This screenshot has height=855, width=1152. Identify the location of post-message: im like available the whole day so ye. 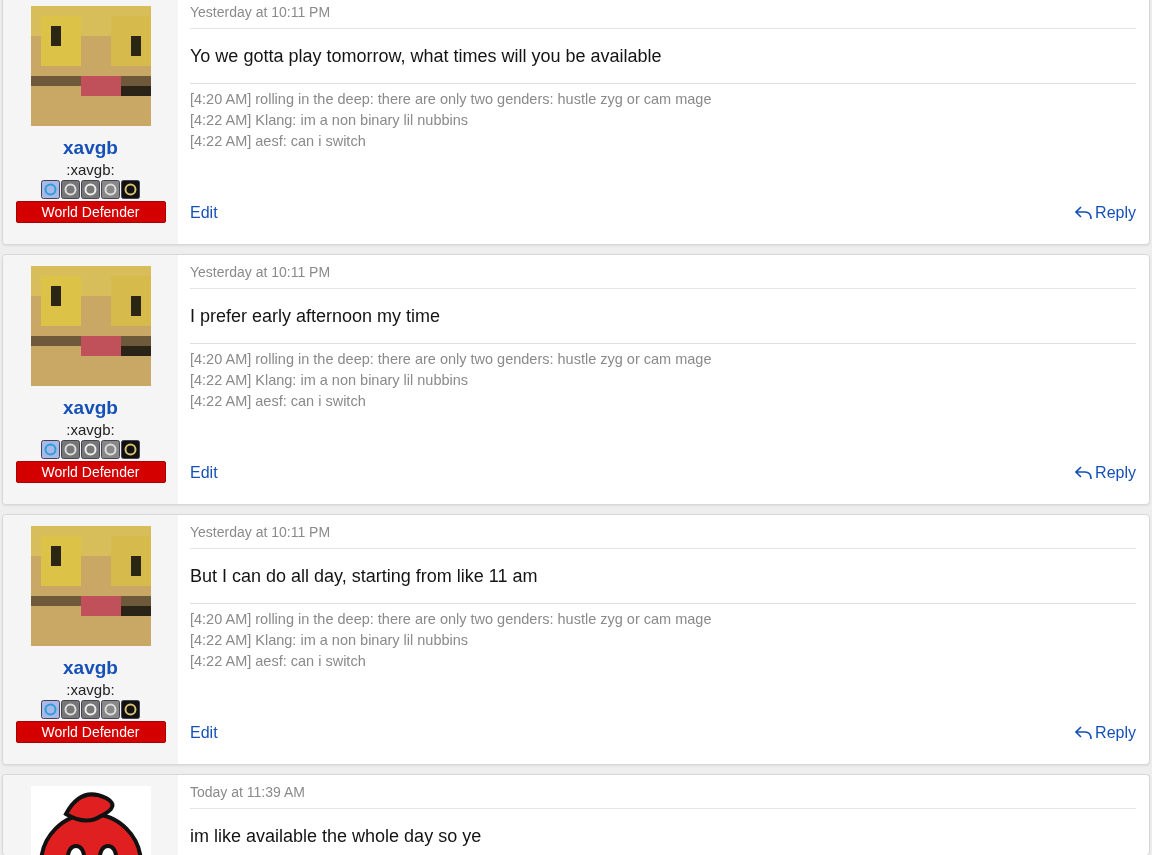
(663, 832).